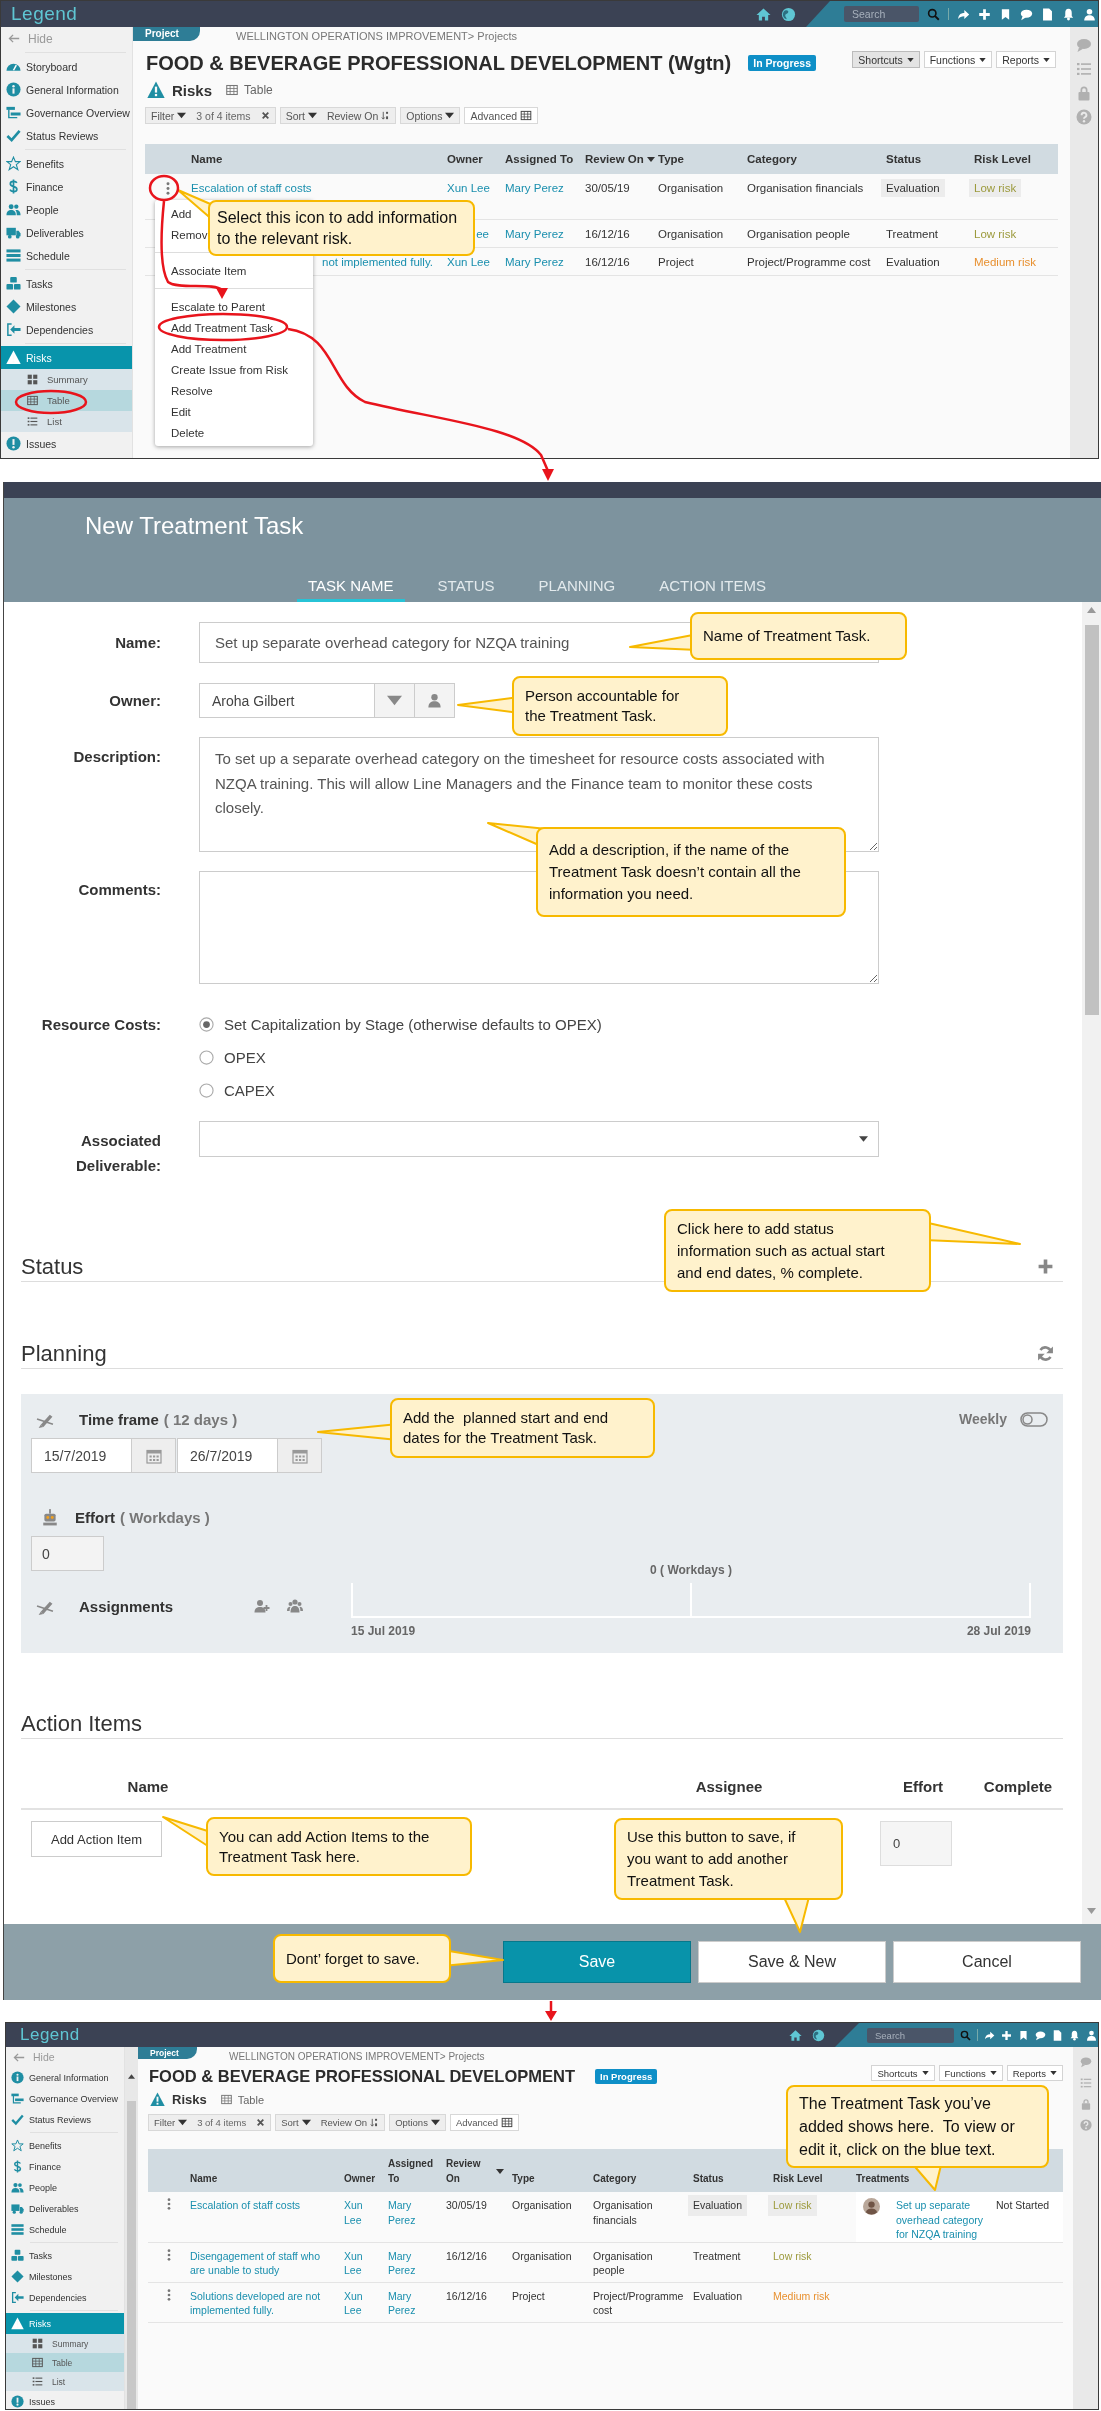  Describe the element at coordinates (1091, 2035) in the screenshot. I see `user-icon` at that location.